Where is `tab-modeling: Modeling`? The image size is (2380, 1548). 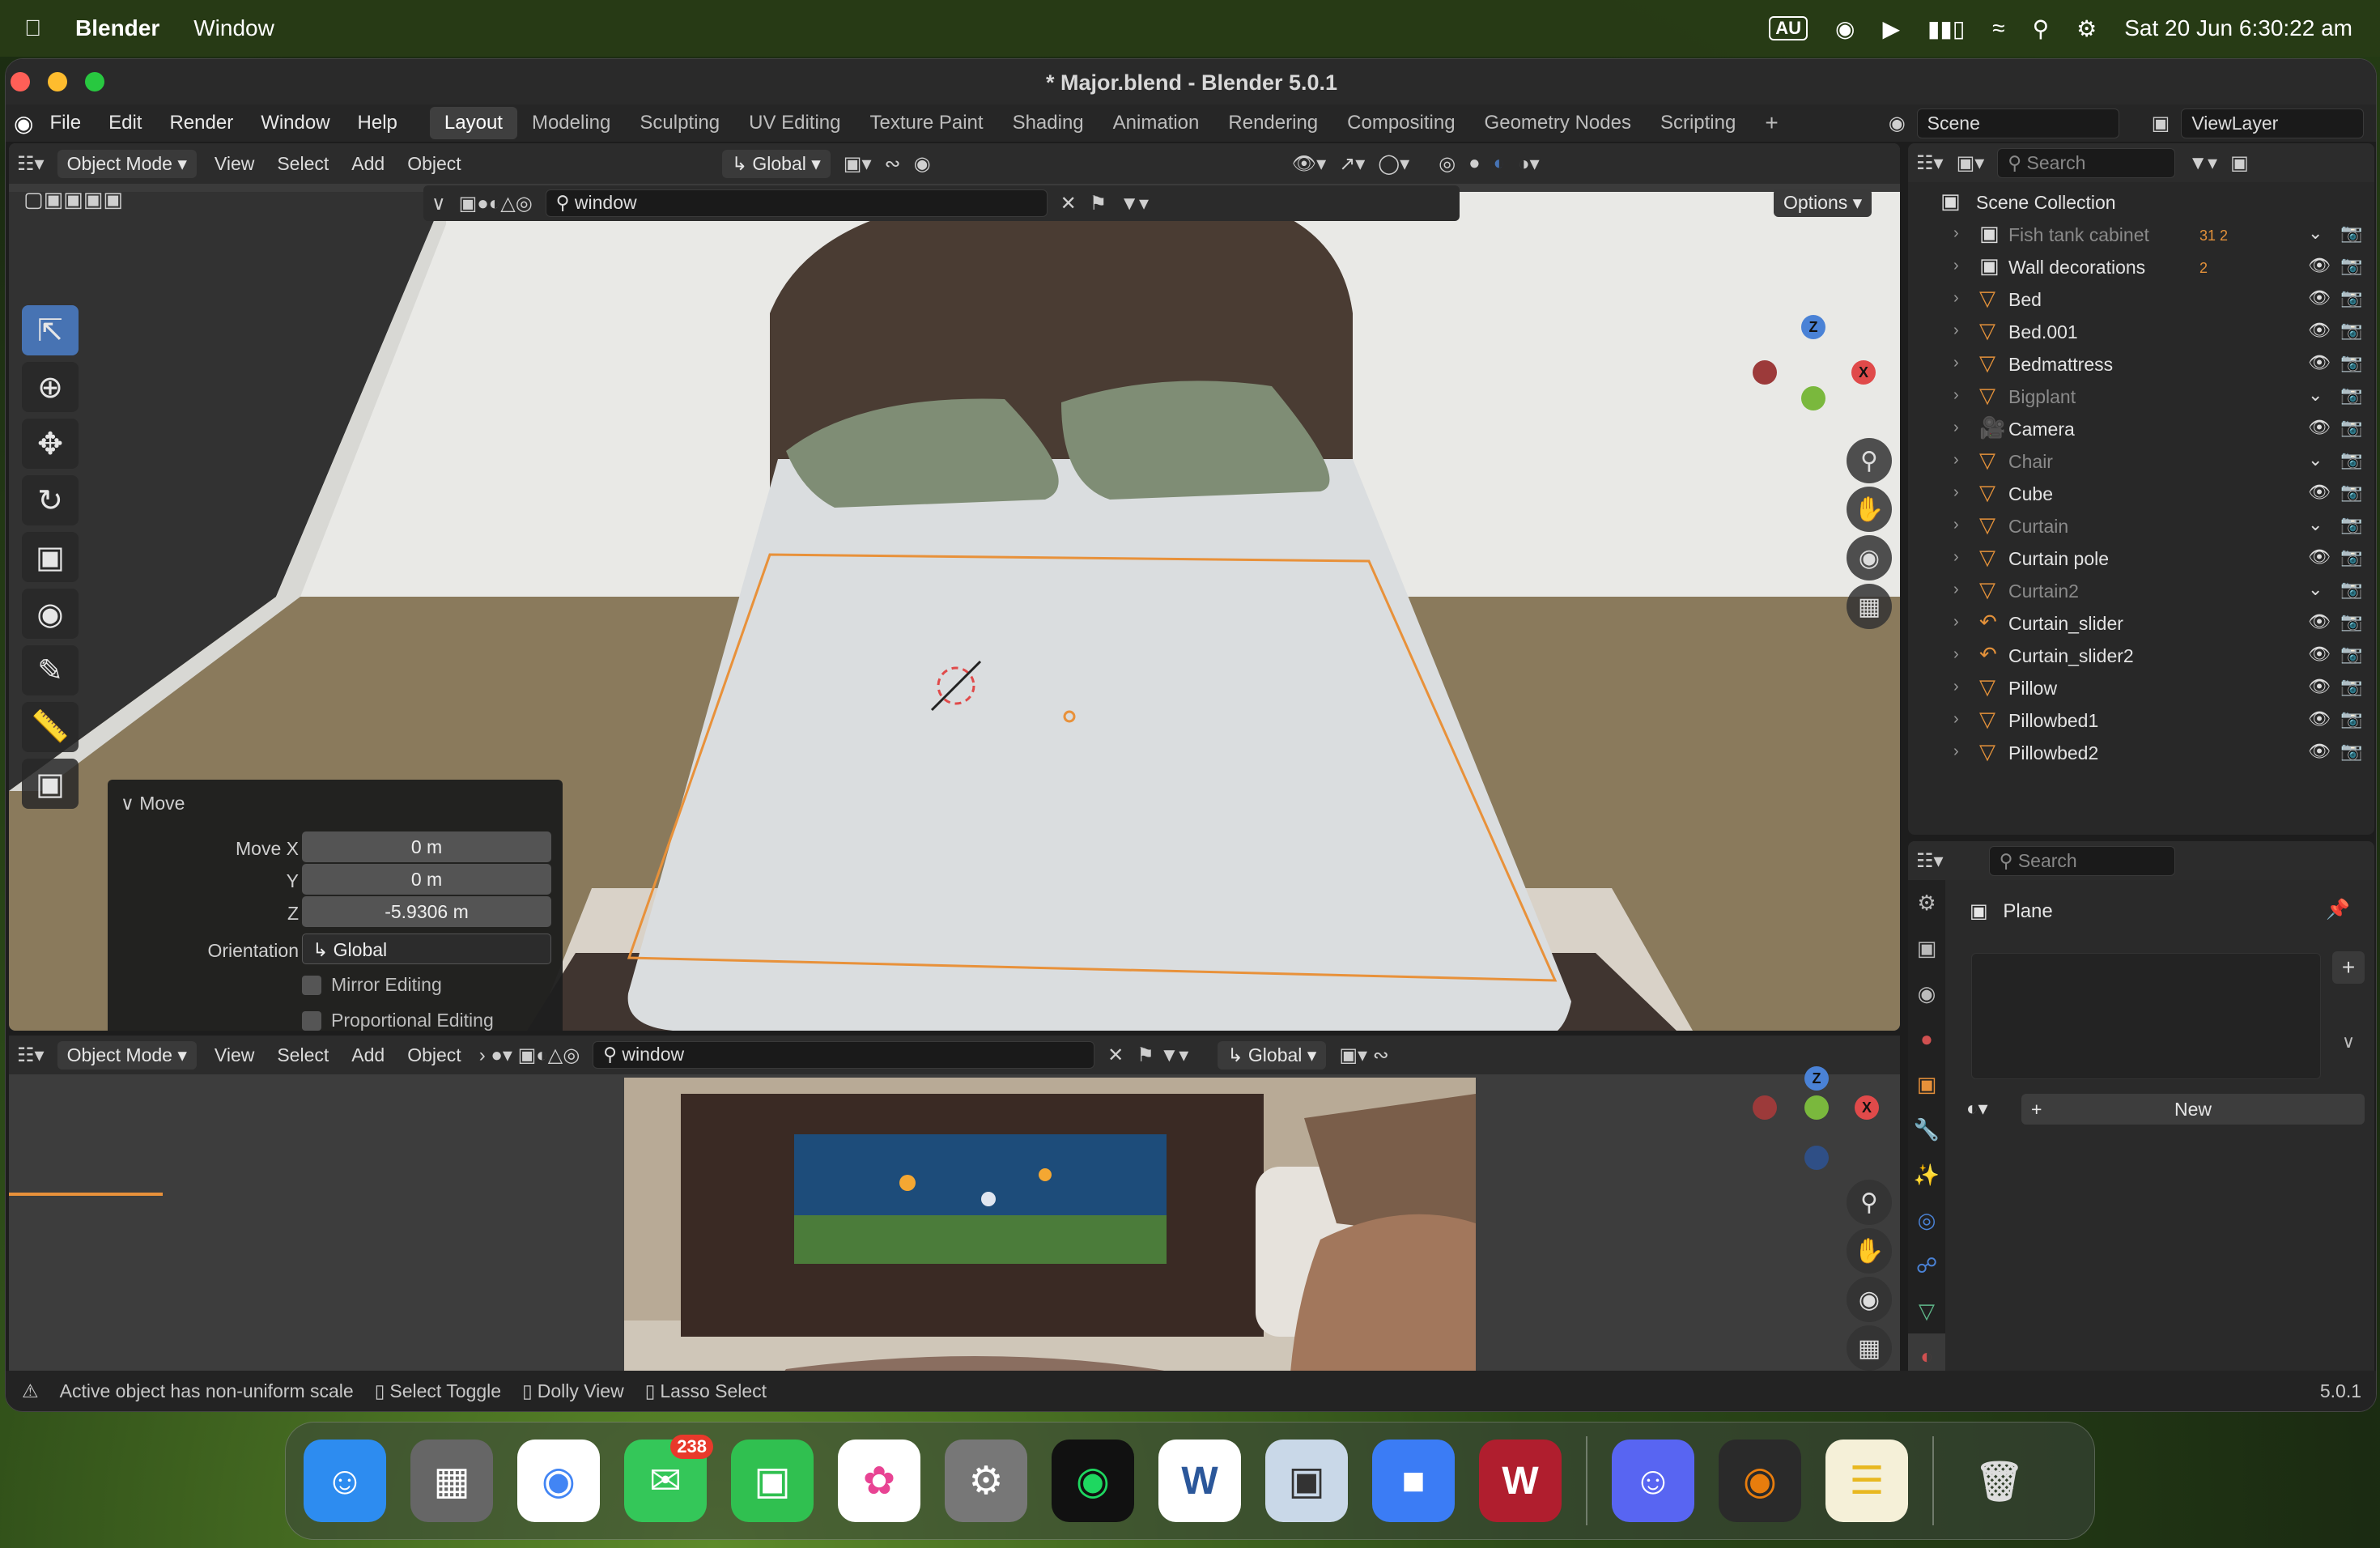 tab-modeling: Modeling is located at coordinates (571, 123).